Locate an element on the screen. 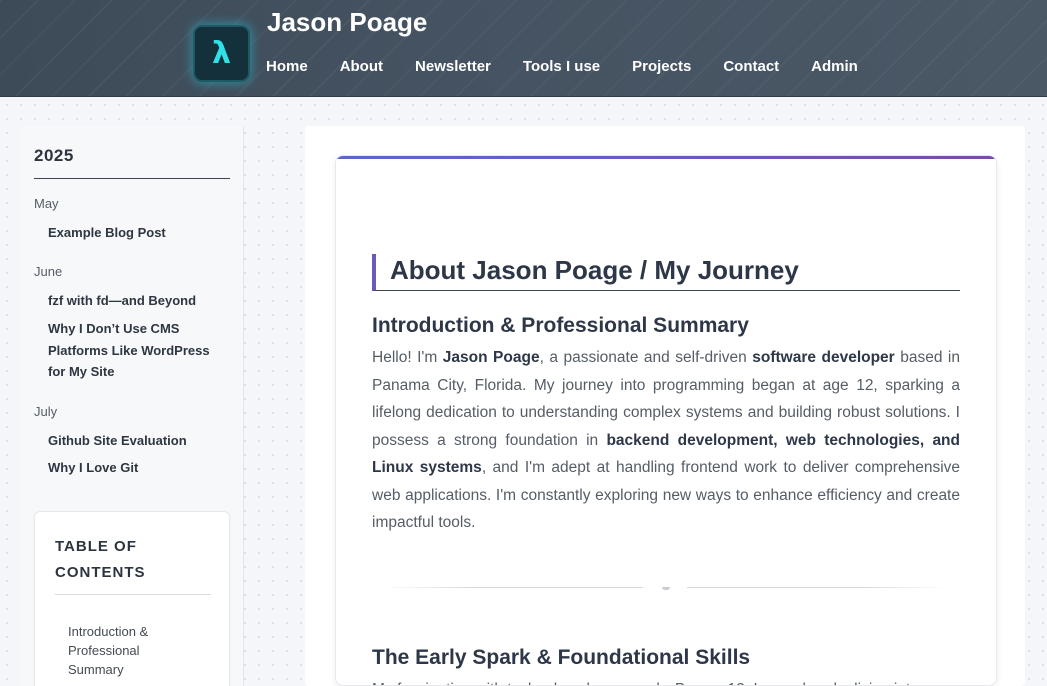 This screenshot has height=686, width=1047. post-link: Why I Love Git is located at coordinates (136, 468).